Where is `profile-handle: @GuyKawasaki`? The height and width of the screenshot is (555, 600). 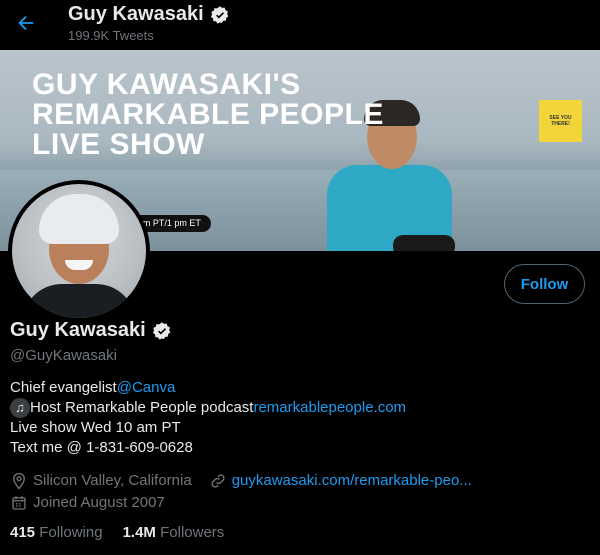
profile-handle: @GuyKawasaki is located at coordinates (63, 355).